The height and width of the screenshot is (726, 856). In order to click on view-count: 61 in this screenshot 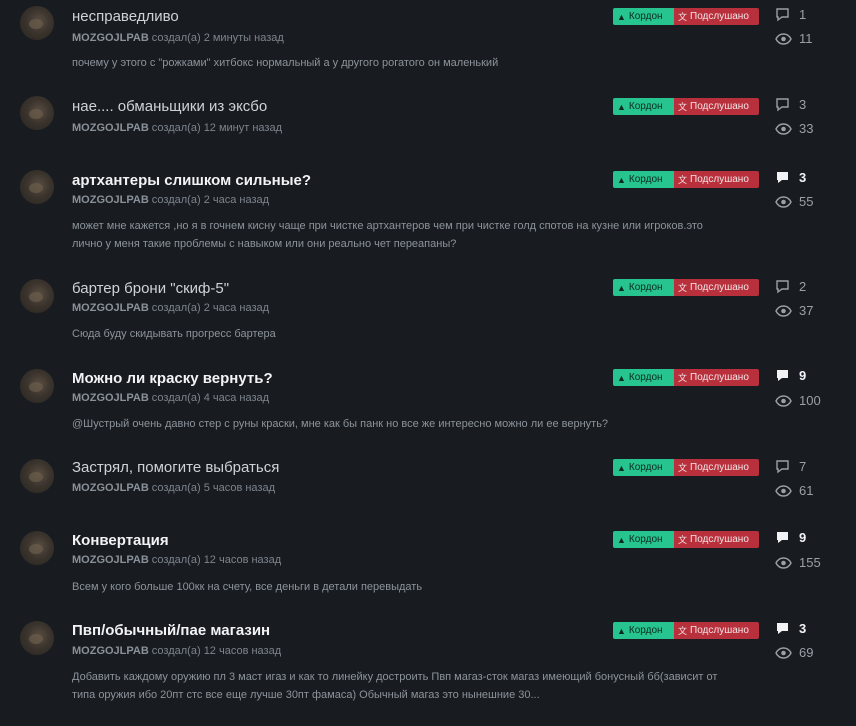, I will do `click(794, 490)`.